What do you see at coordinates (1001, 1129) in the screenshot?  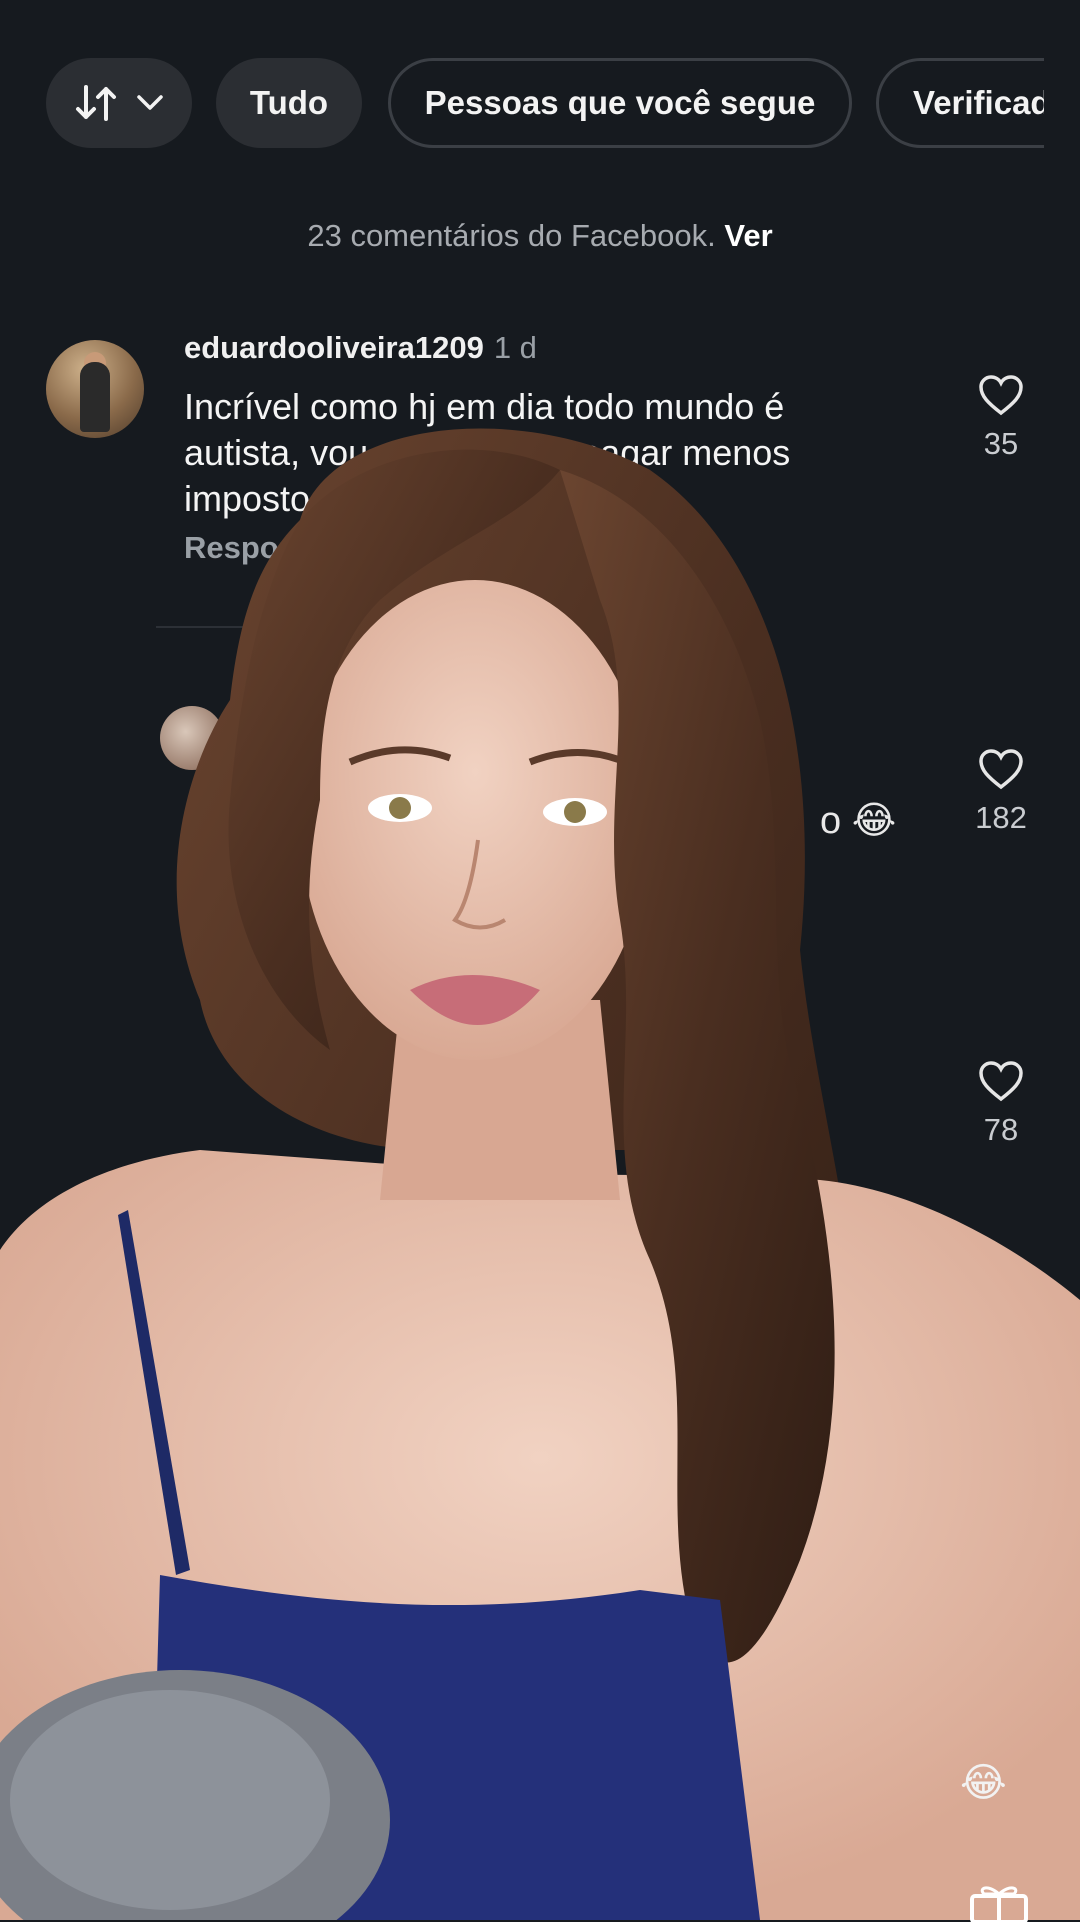 I see `like-count: 78` at bounding box center [1001, 1129].